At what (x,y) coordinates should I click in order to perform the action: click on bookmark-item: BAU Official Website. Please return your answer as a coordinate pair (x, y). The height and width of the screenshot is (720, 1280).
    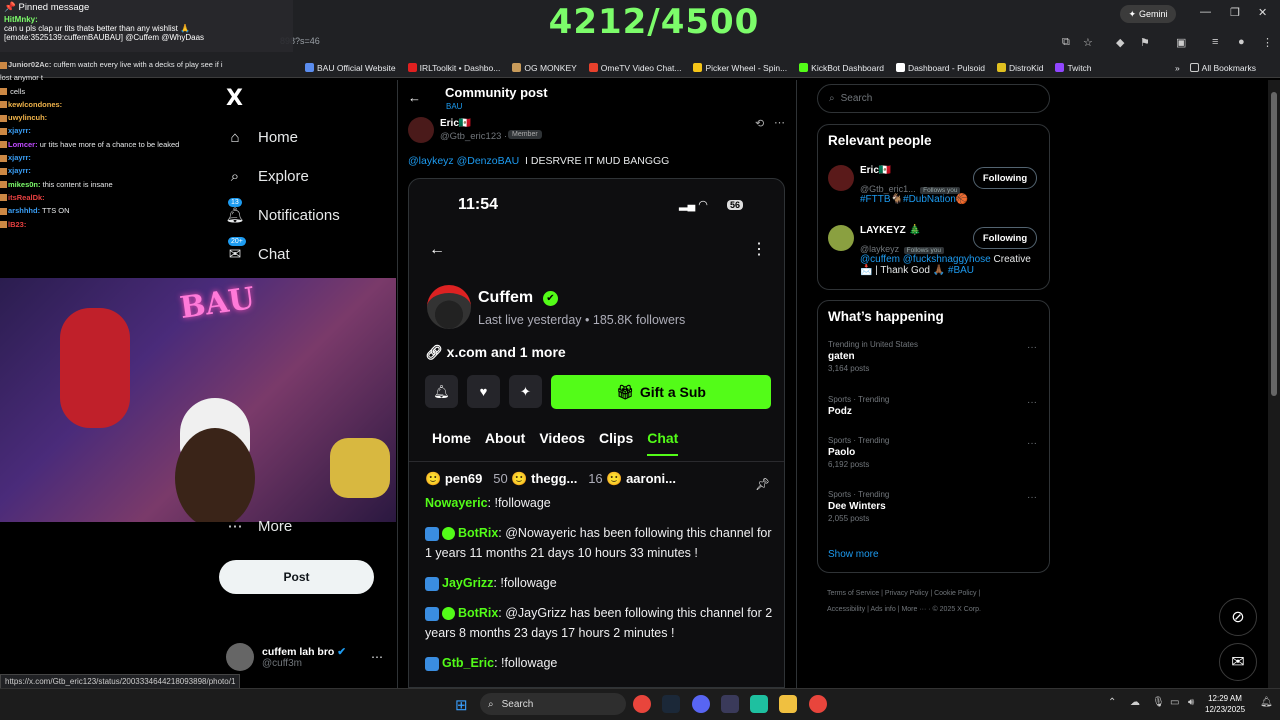
    Looking at the image, I should click on (350, 68).